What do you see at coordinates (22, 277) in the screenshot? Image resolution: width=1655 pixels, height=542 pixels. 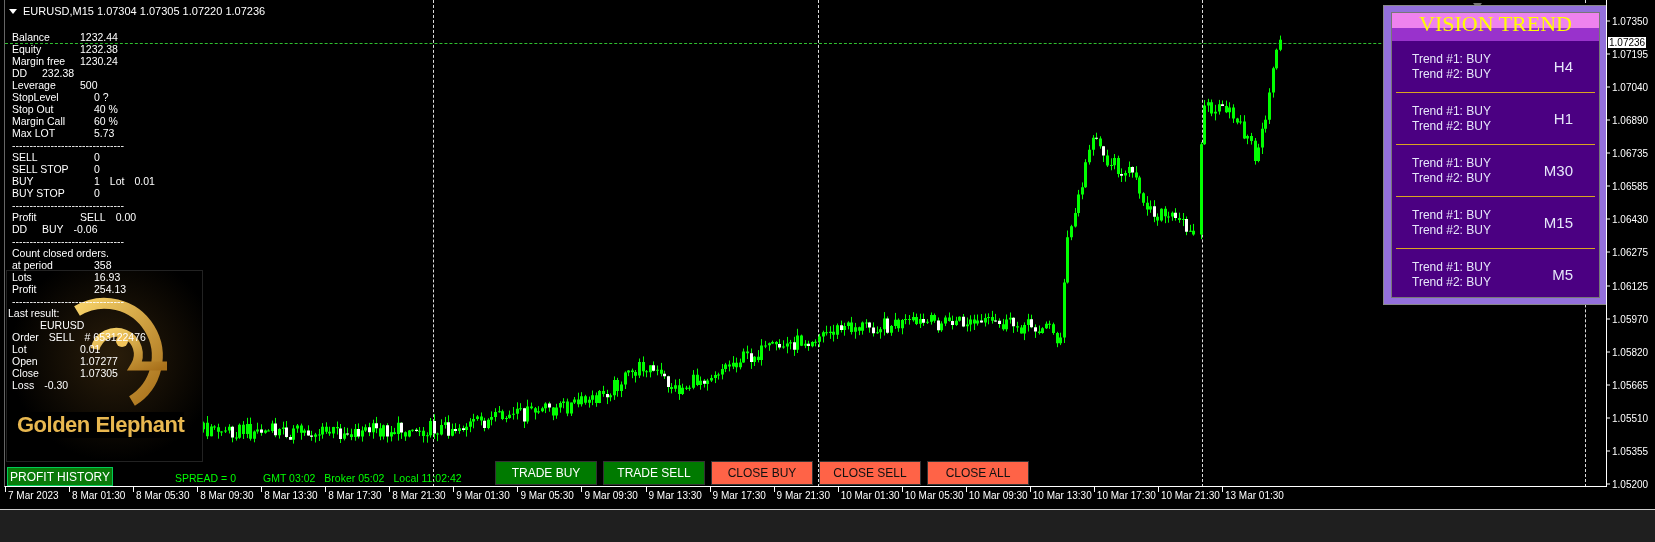 I see `account-text: Lots` at bounding box center [22, 277].